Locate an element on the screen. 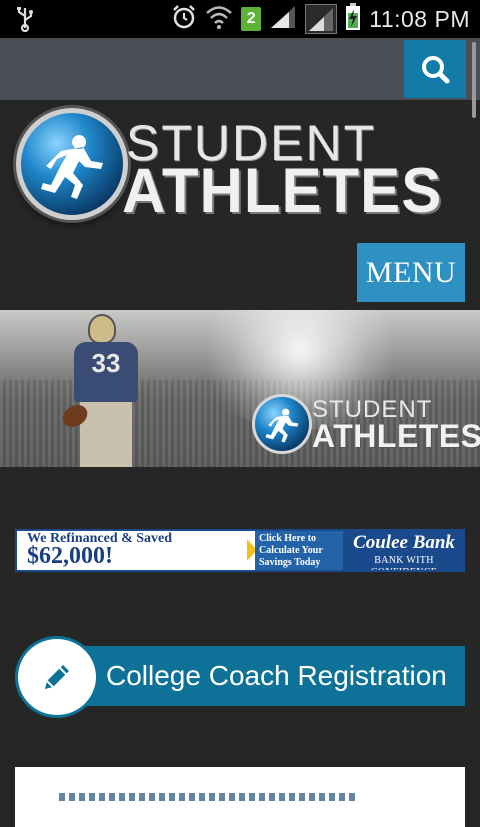  section-icon-circle is located at coordinates (57, 677).